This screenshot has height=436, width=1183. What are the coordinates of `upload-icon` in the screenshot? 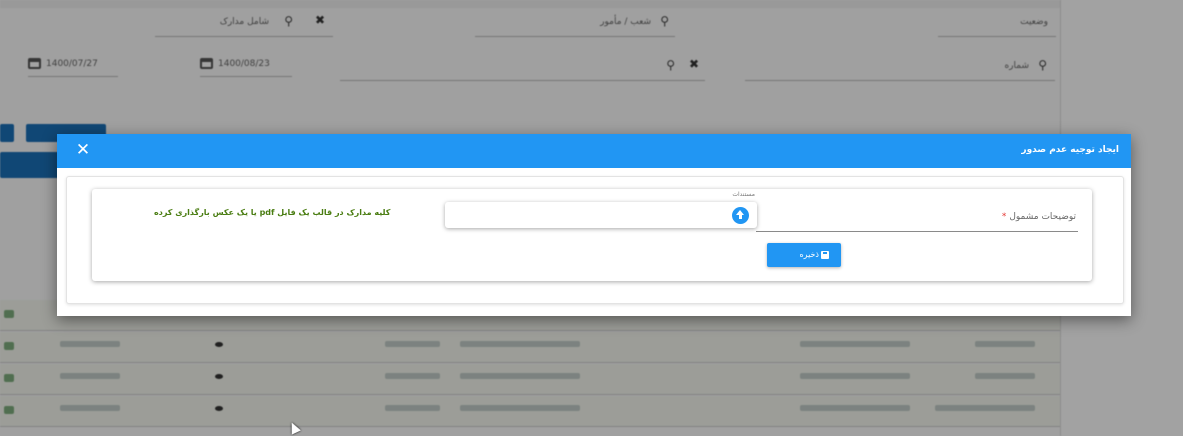 It's located at (740, 215).